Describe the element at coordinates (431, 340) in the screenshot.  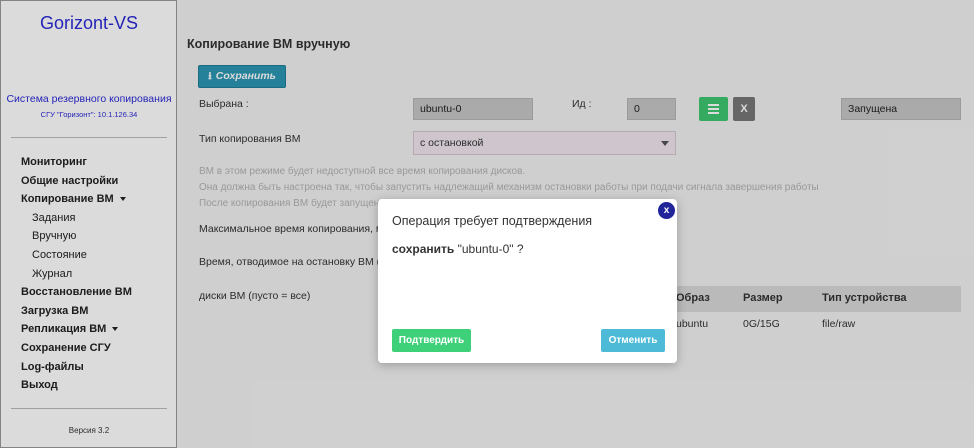
I see `confirm-button: Подтвердить` at that location.